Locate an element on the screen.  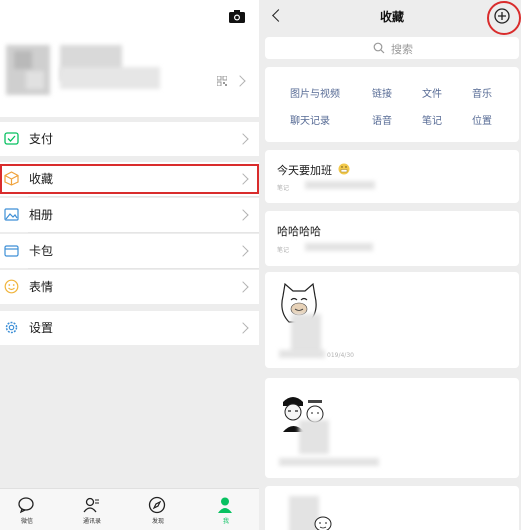
tab-me: 我 is located at coordinates (226, 509).